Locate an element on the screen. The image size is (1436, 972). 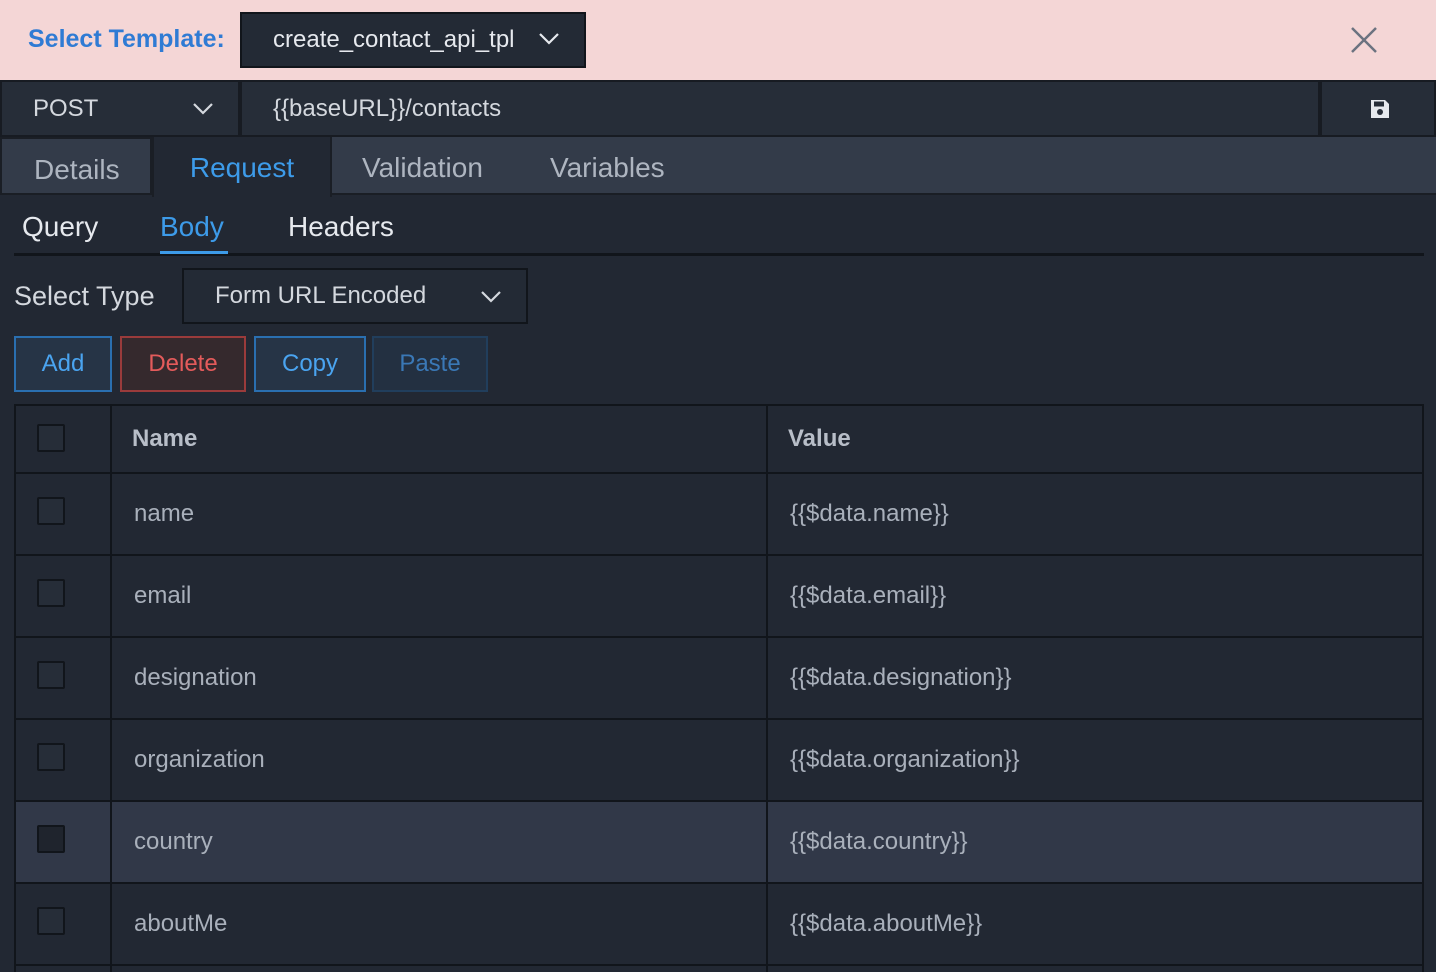
delete-button: Delete is located at coordinates (183, 364).